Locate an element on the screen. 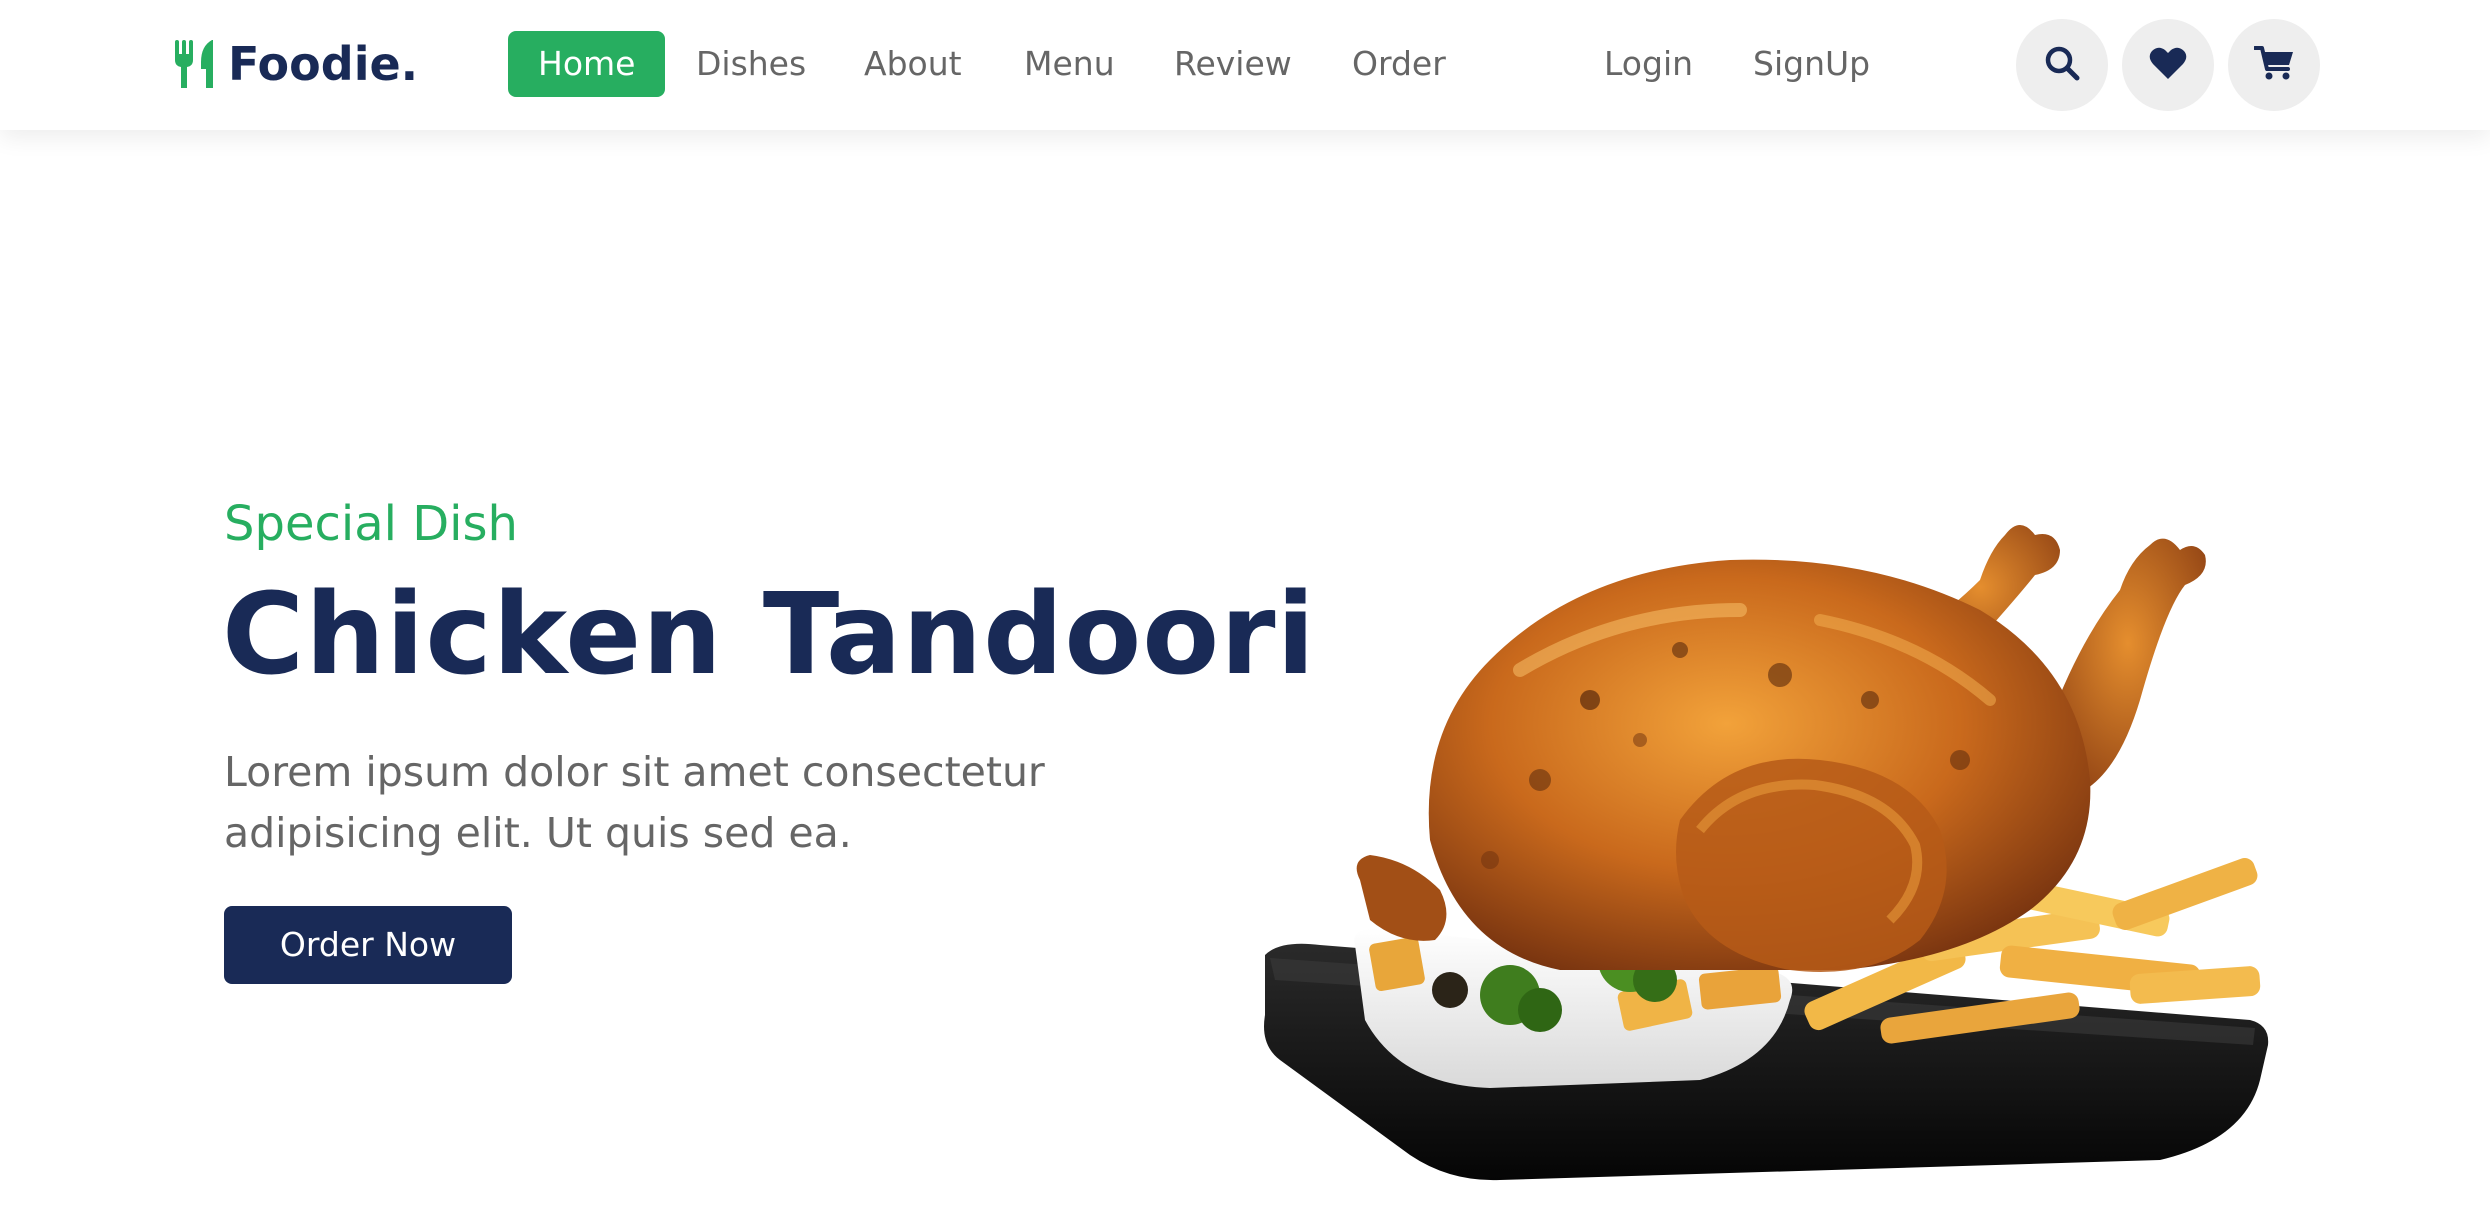  search-button is located at coordinates (2062, 65).